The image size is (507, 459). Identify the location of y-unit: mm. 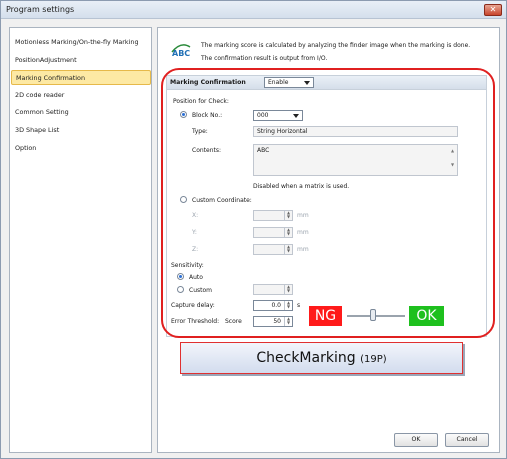
(303, 232).